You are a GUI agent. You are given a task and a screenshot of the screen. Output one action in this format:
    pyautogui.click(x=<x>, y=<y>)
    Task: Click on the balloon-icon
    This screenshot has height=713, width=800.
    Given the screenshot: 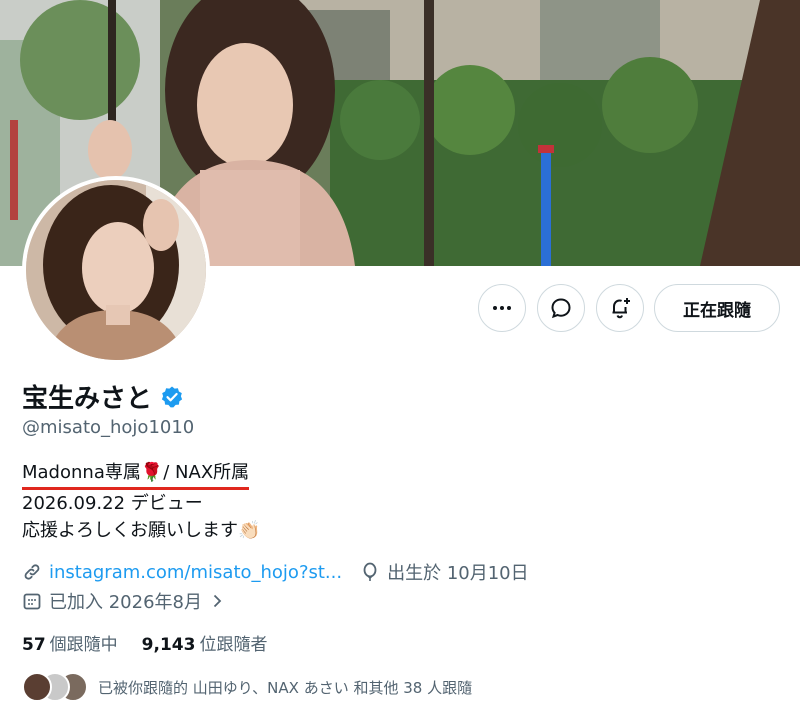 What is the action you would take?
    pyautogui.click(x=370, y=571)
    